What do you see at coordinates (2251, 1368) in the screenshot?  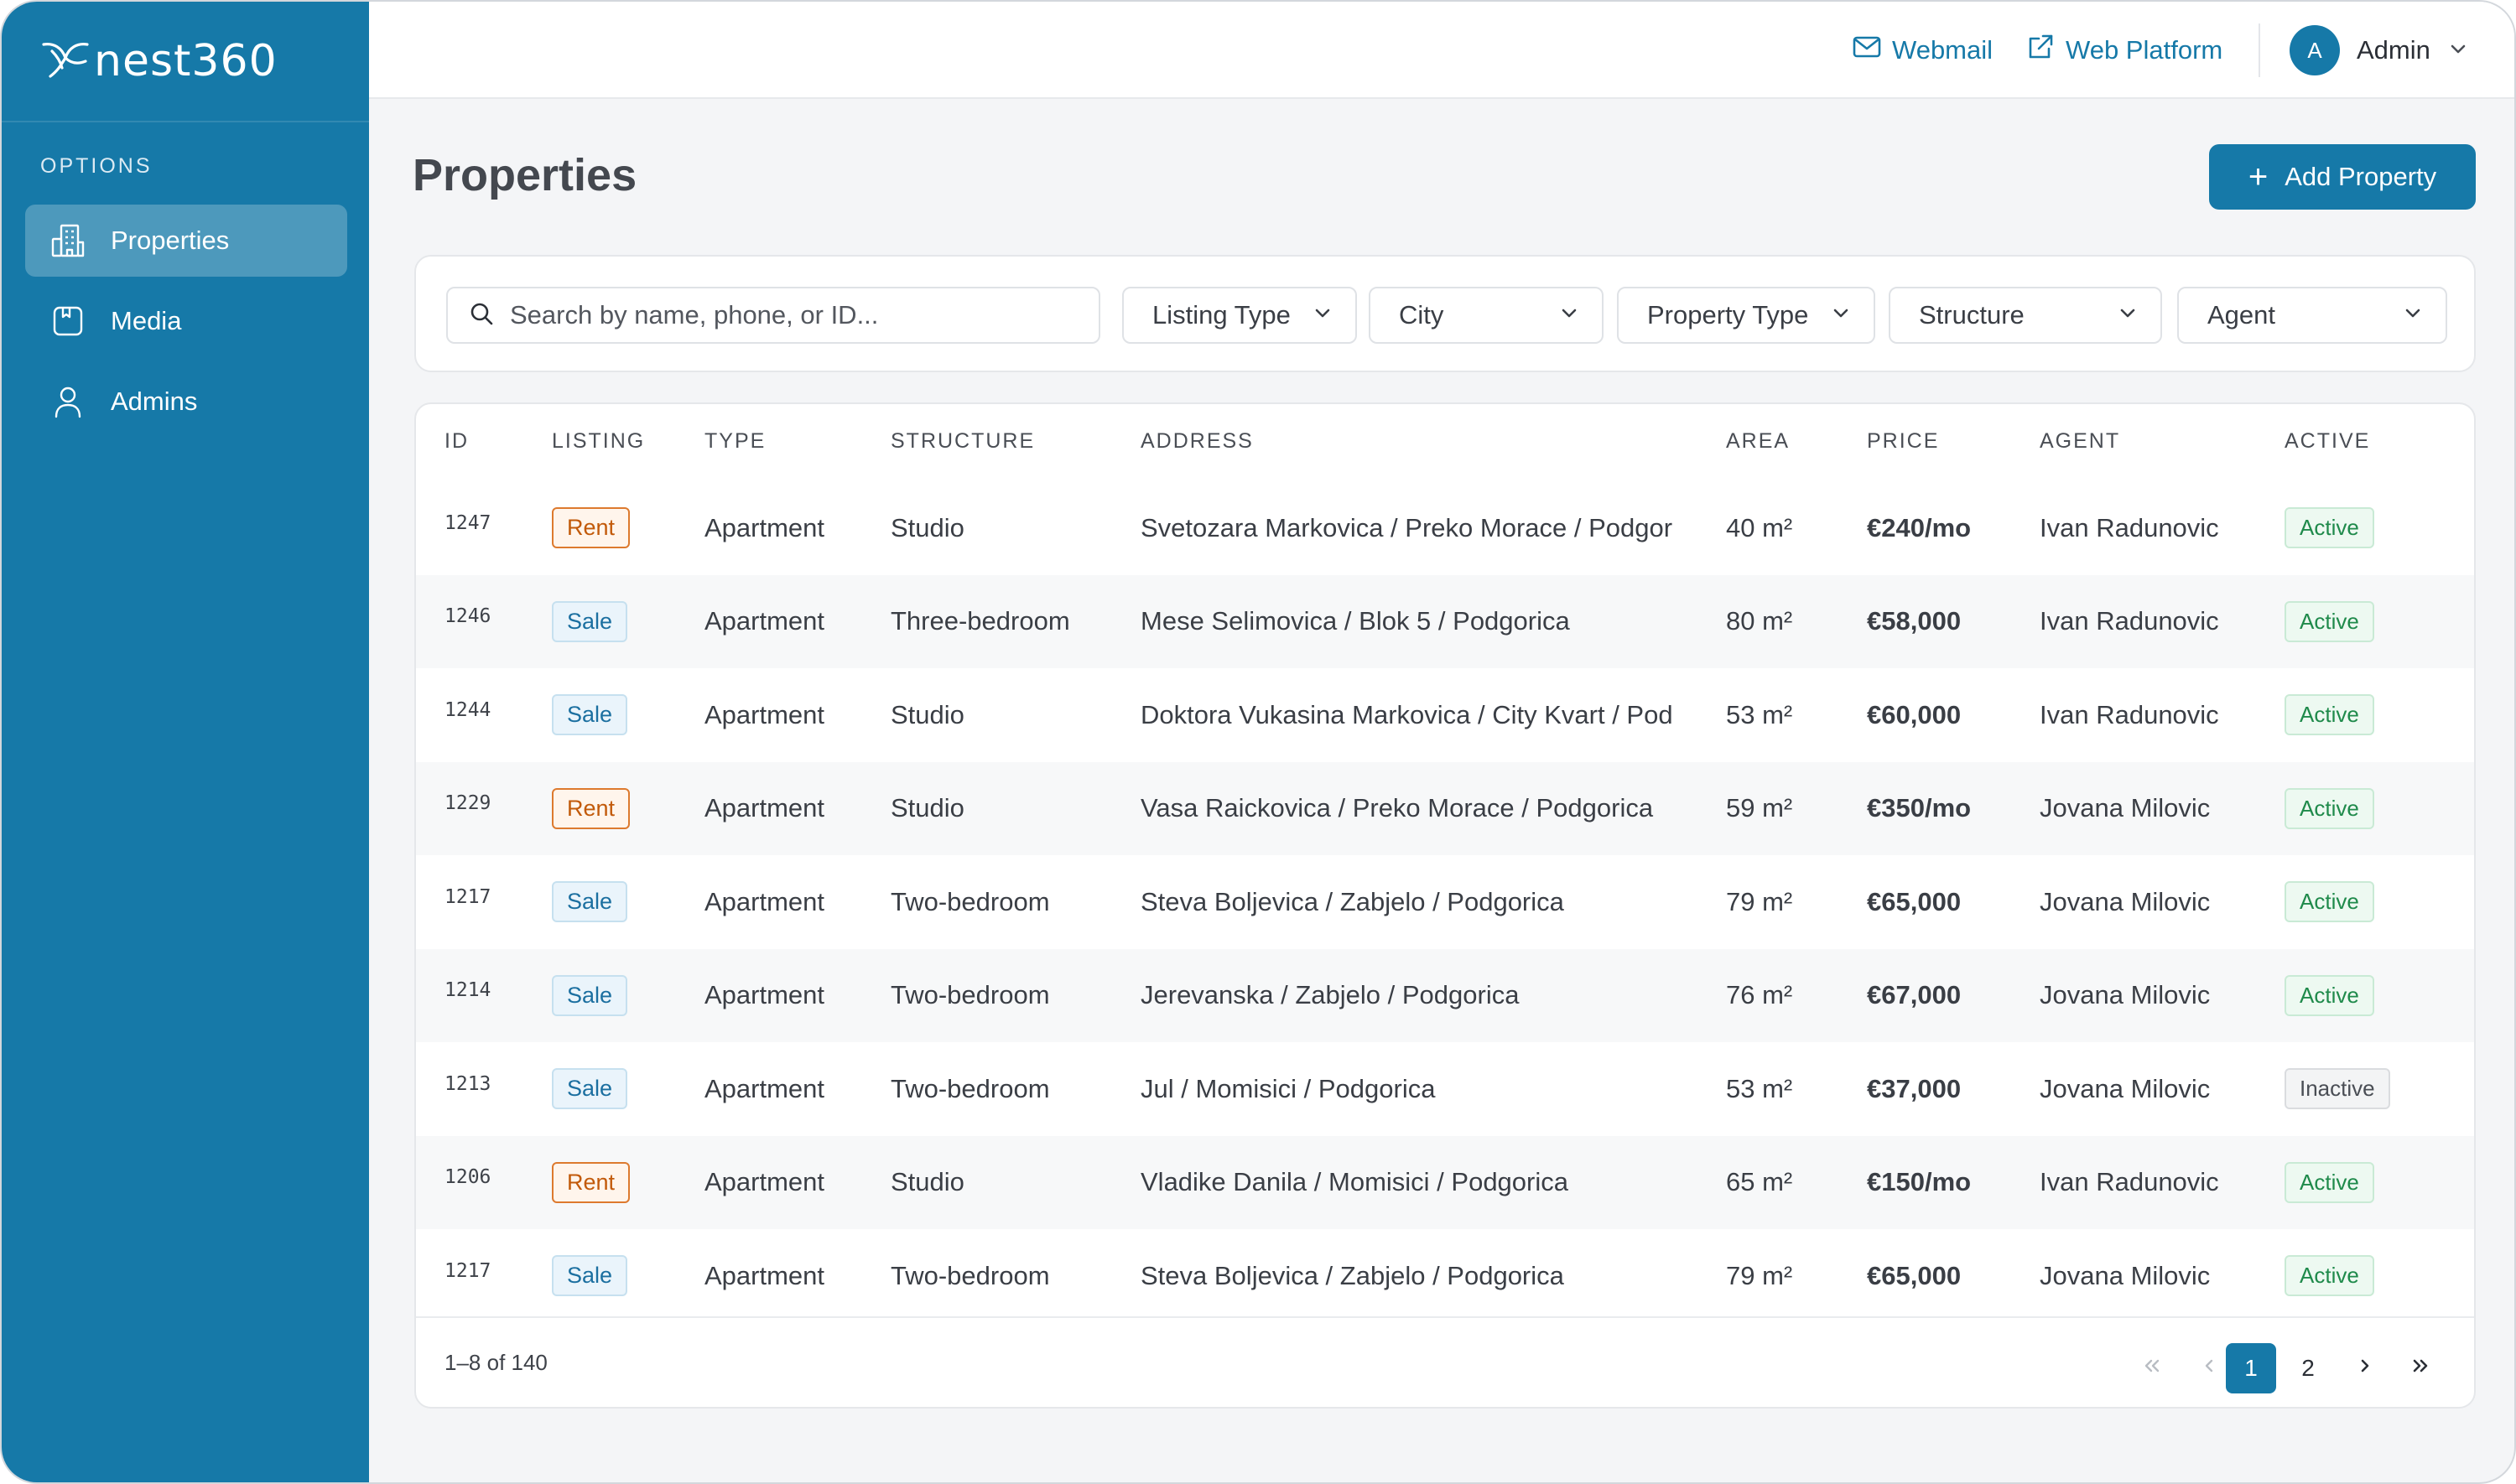 I see `page-button-1: 1` at bounding box center [2251, 1368].